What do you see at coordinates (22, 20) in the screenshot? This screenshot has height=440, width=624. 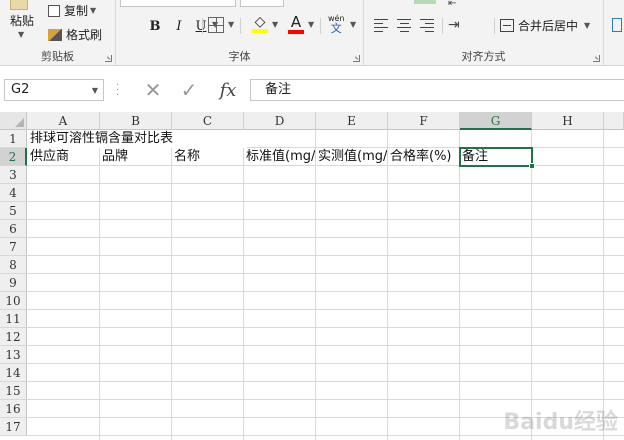 I see `paste-button: 粘贴` at bounding box center [22, 20].